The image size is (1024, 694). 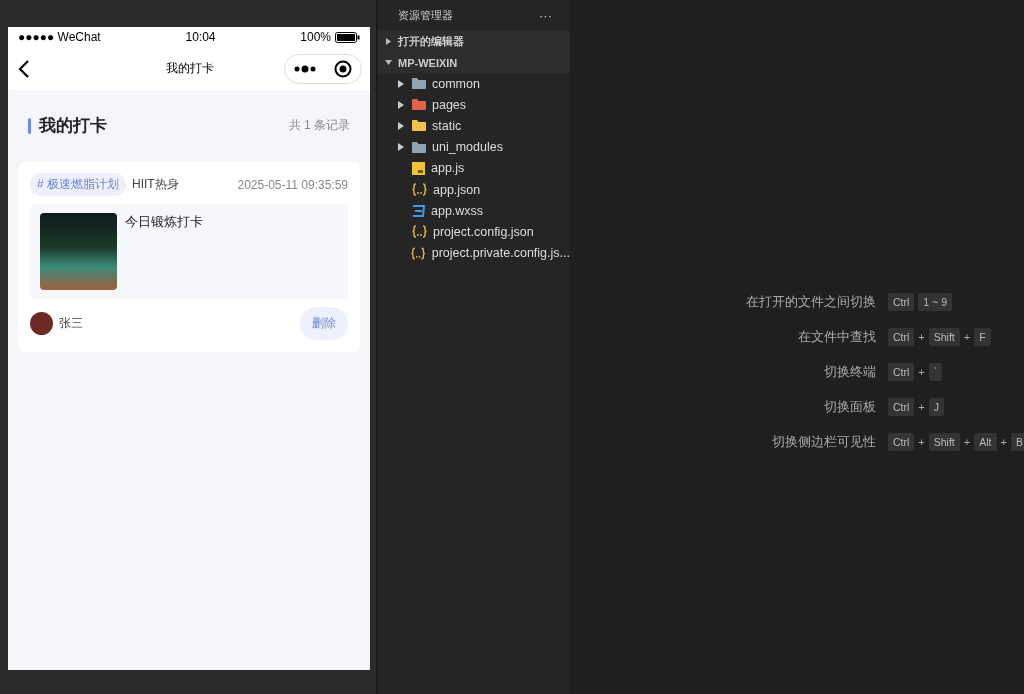 I want to click on user-name: 张三, so click(x=71, y=323).